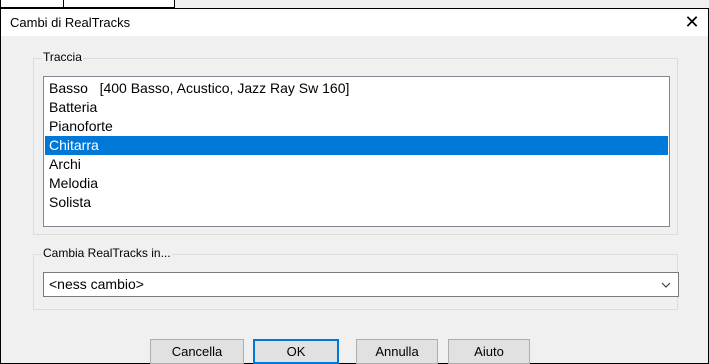 The width and height of the screenshot is (709, 364). Describe the element at coordinates (63, 4) in the screenshot. I see `background-window-divider` at that location.